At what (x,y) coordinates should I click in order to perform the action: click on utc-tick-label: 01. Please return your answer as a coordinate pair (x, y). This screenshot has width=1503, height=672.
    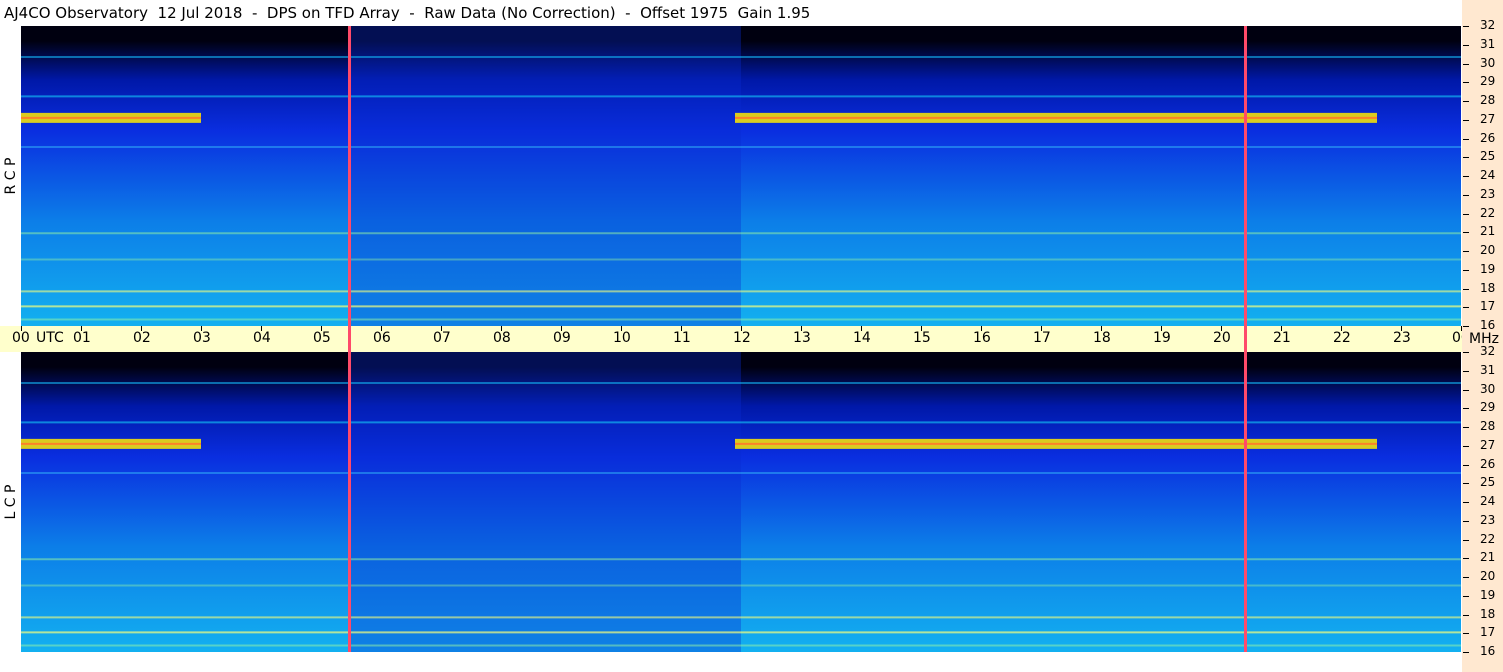
    Looking at the image, I should click on (82, 338).